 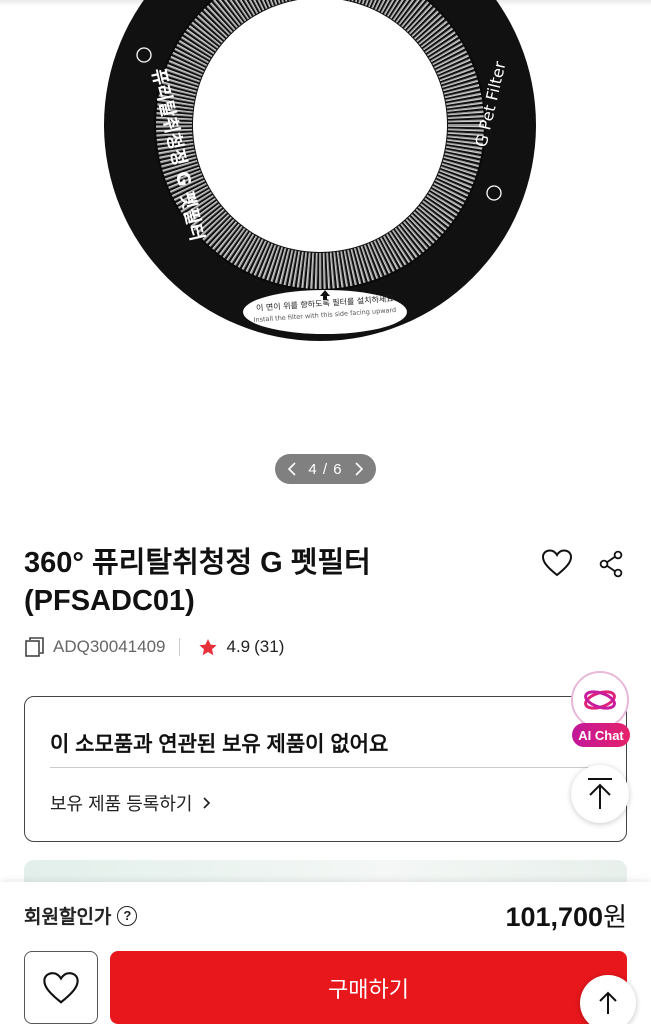 What do you see at coordinates (34, 647) in the screenshot?
I see `copy-icon` at bounding box center [34, 647].